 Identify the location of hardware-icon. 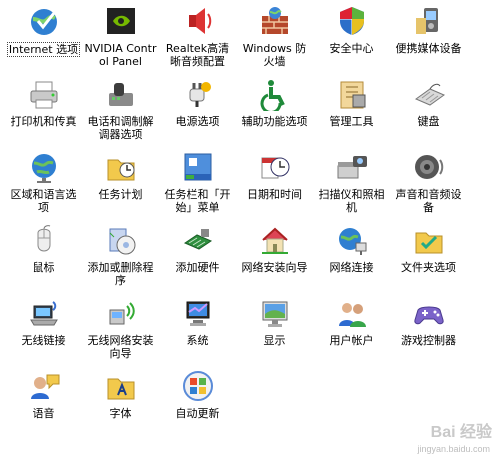
(197, 239).